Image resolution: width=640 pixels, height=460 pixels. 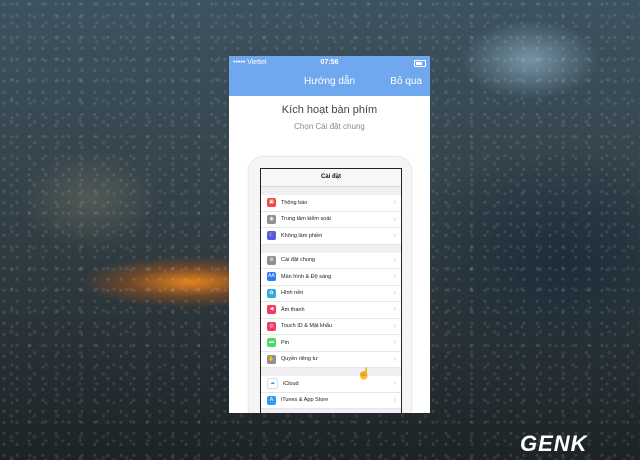 What do you see at coordinates (306, 219) in the screenshot?
I see `settings-row-label: Trung tâm kiểm soát` at bounding box center [306, 219].